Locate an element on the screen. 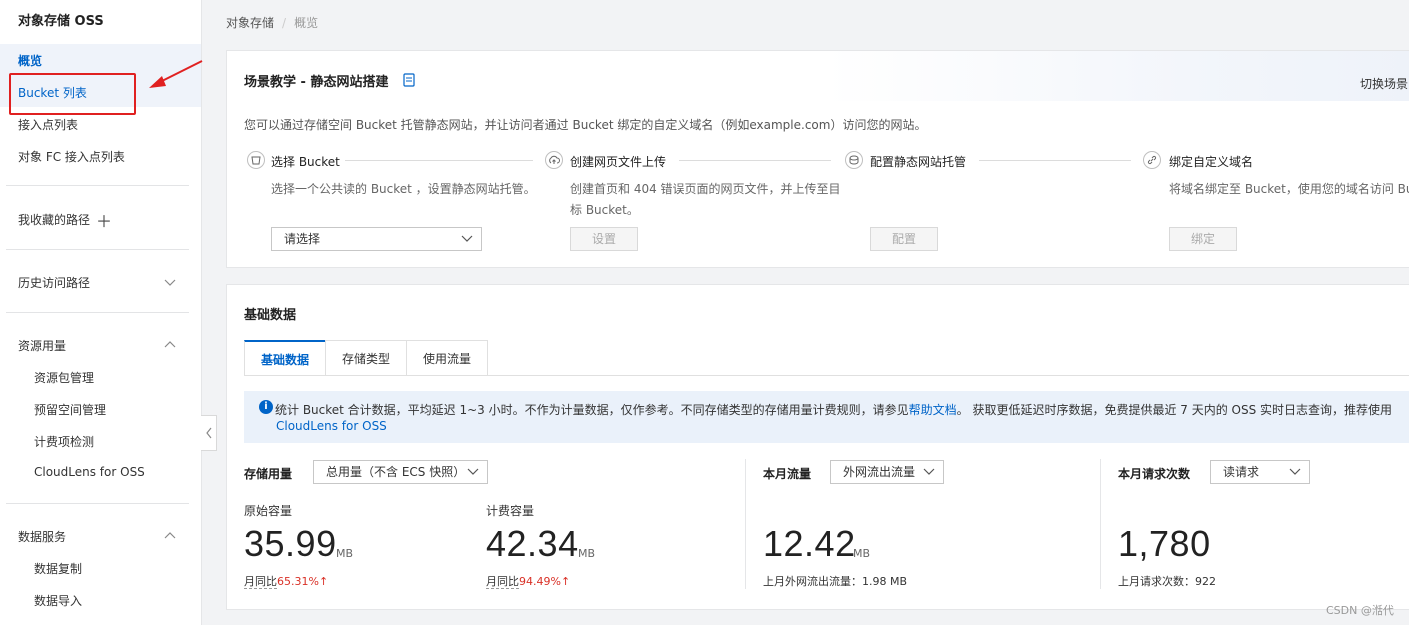 The image size is (1409, 625). storage-scope-value: 总用量（不含 ECS 快照） is located at coordinates (396, 472).